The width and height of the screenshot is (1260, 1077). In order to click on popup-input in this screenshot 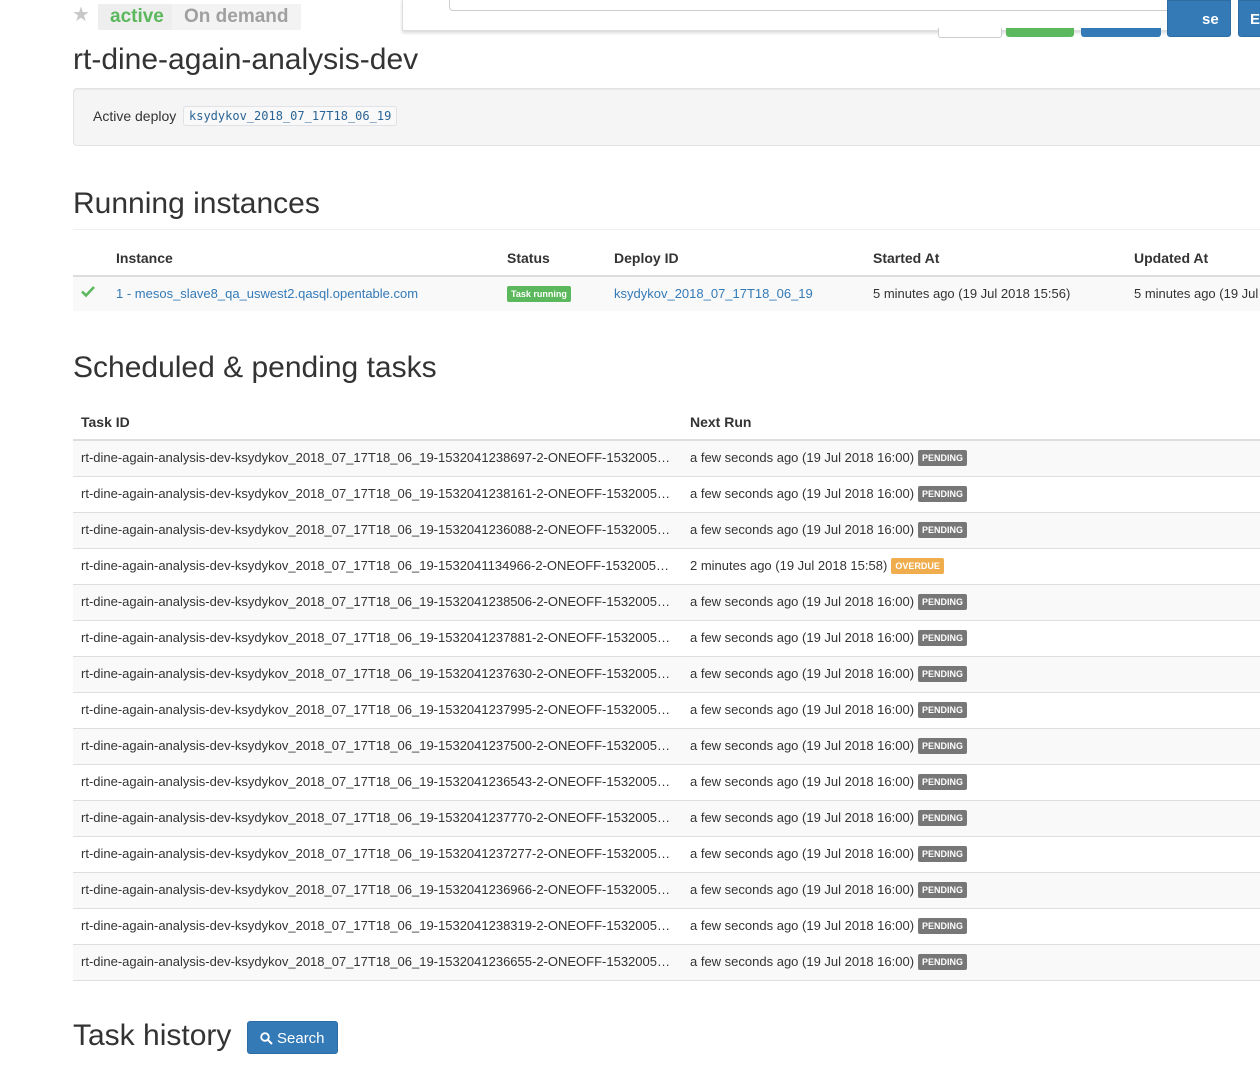, I will do `click(811, 5)`.